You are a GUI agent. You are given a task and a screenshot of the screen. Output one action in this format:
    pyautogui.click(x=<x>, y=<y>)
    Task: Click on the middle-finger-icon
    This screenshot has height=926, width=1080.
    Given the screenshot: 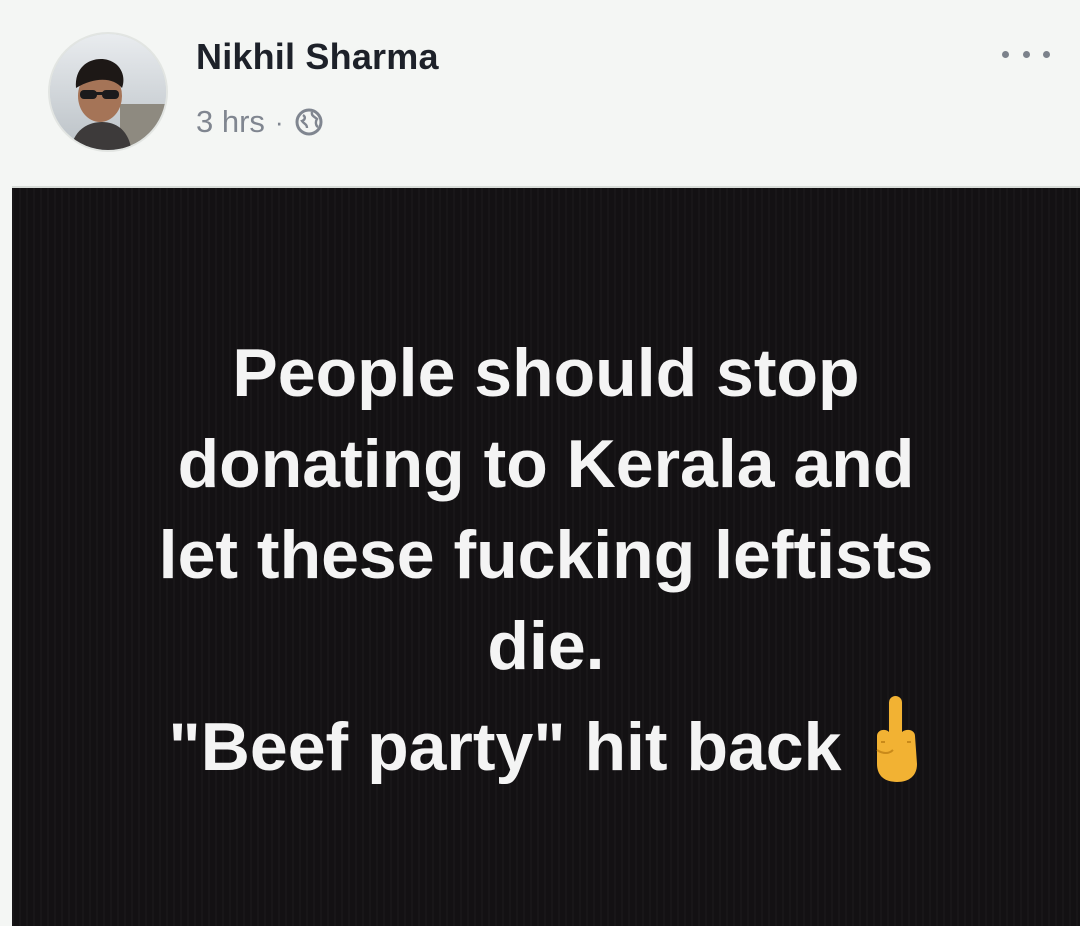 What is the action you would take?
    pyautogui.click(x=897, y=738)
    